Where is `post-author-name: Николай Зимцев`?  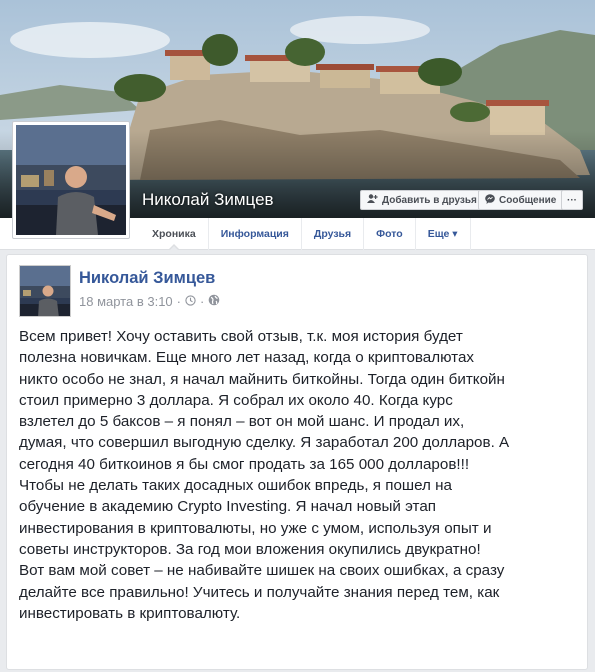
post-author-name: Николай Зимцев is located at coordinates (147, 278).